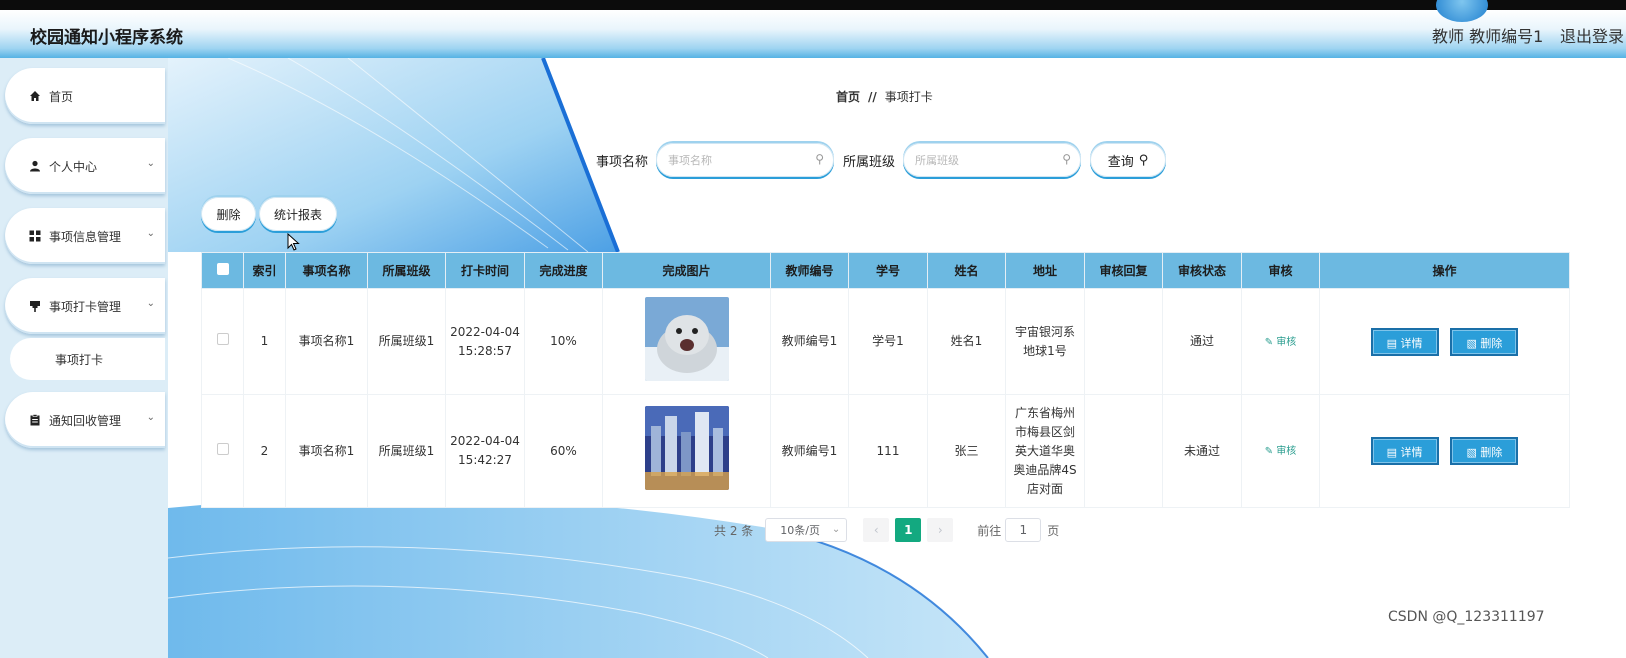 The image size is (1626, 658). Describe the element at coordinates (734, 530) in the screenshot. I see `total-count: 共 2 条` at that location.